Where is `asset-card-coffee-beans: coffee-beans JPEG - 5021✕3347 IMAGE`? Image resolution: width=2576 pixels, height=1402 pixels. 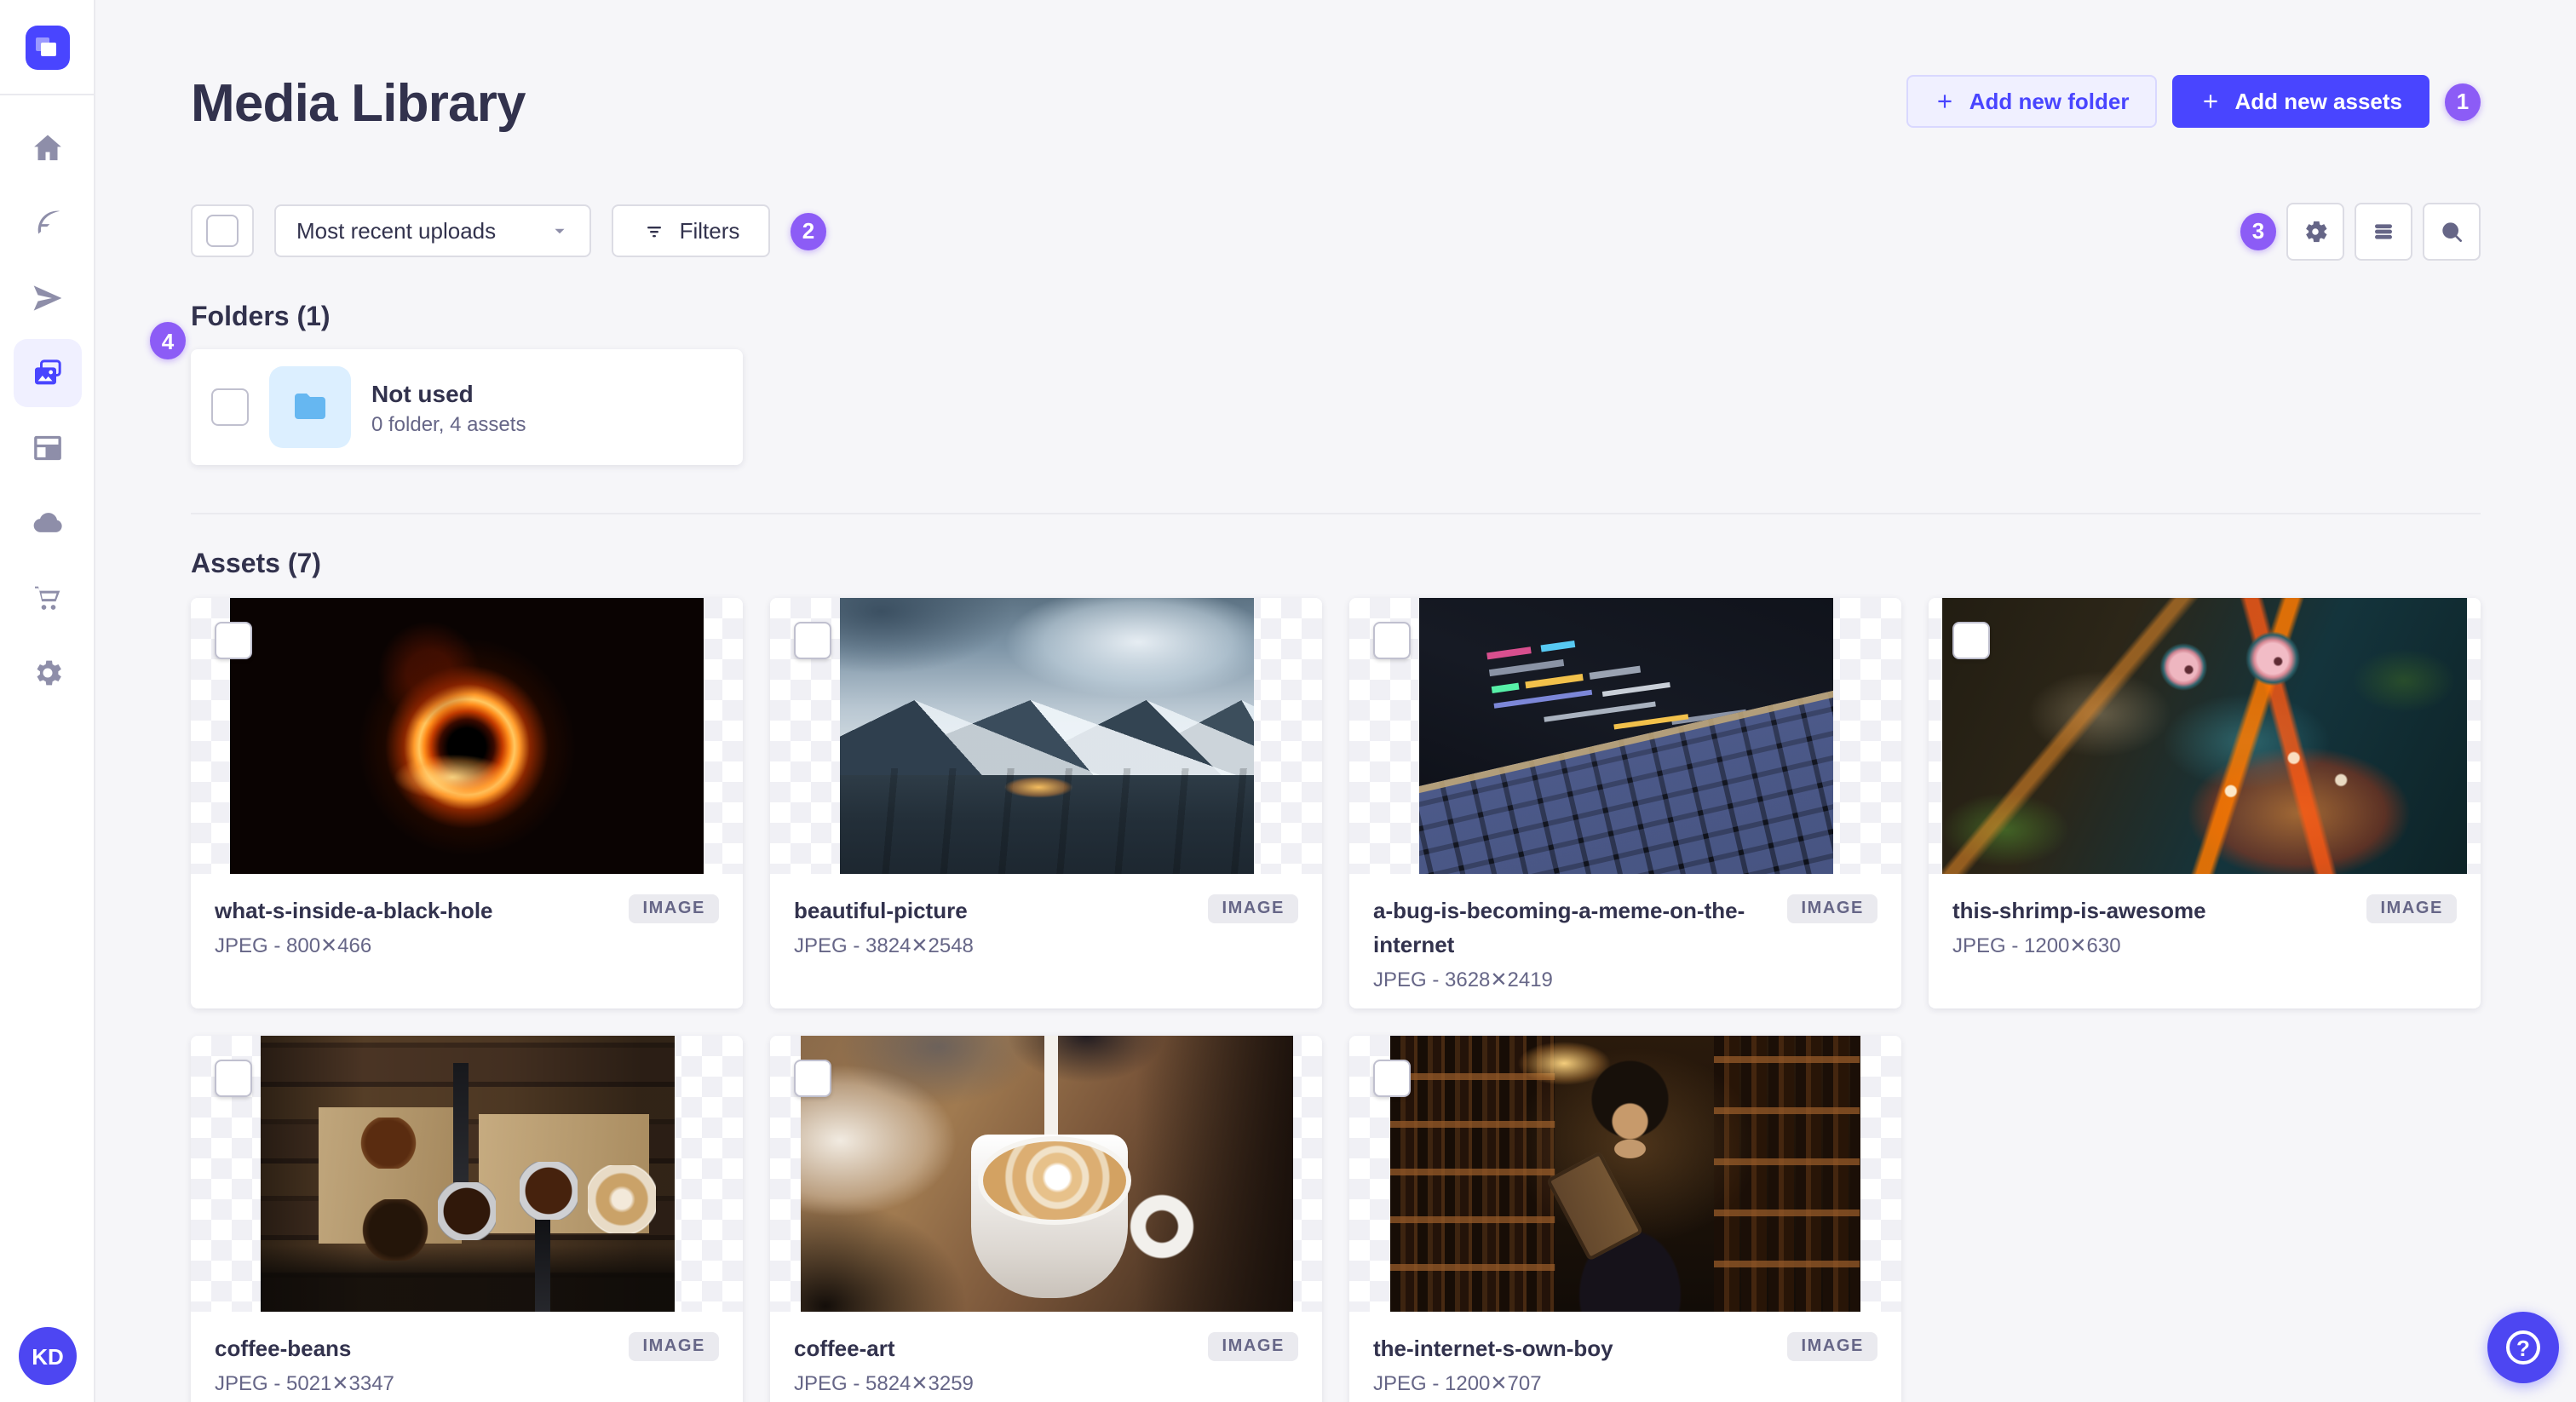 asset-card-coffee-beans: coffee-beans JPEG - 5021✕3347 IMAGE is located at coordinates (467, 1219).